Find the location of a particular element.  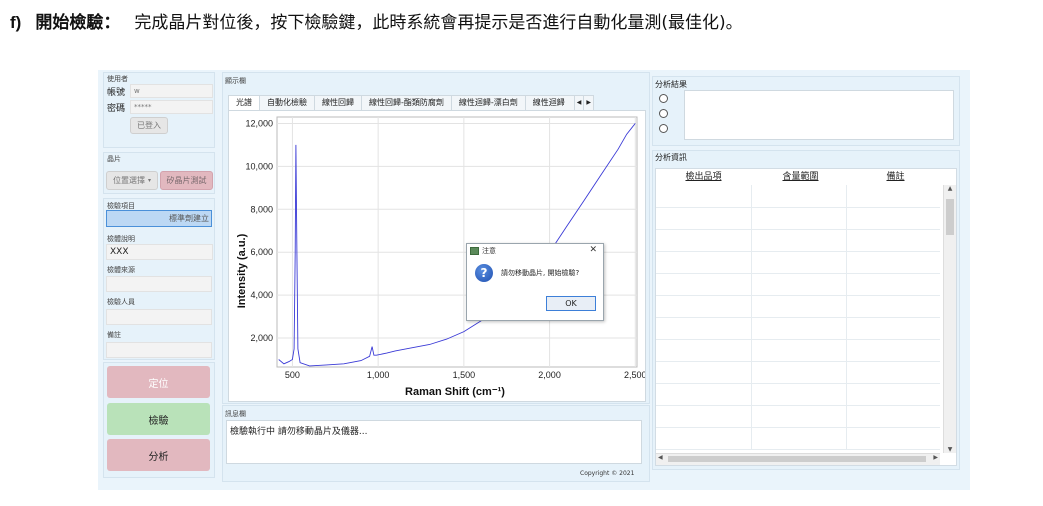

y-tick-label: 8,000 is located at coordinates (261, 209).